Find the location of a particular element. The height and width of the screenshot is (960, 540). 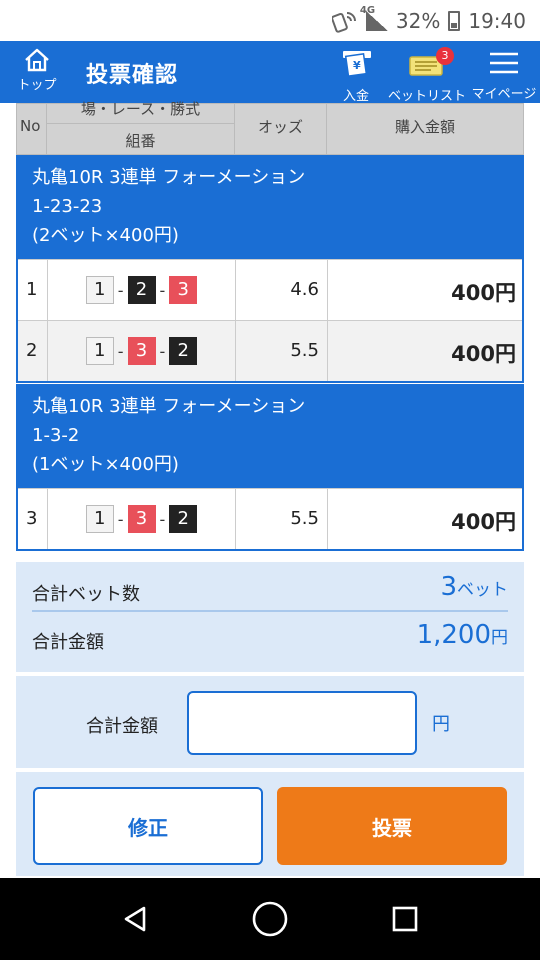

table-row: 1 1 - 2 - 3 4.6 400円 is located at coordinates (270, 289).